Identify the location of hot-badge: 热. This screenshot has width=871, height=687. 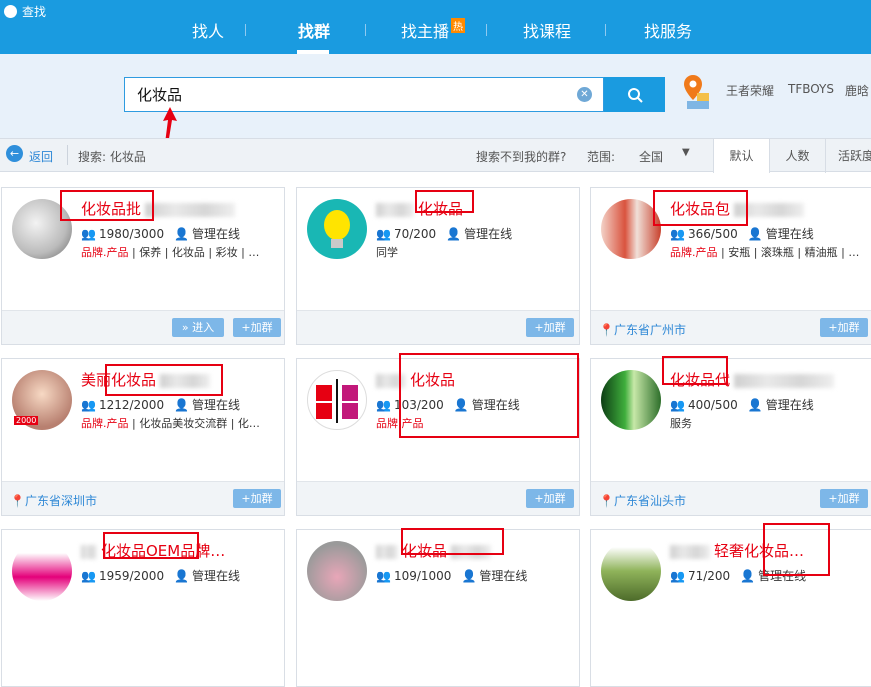
(458, 25).